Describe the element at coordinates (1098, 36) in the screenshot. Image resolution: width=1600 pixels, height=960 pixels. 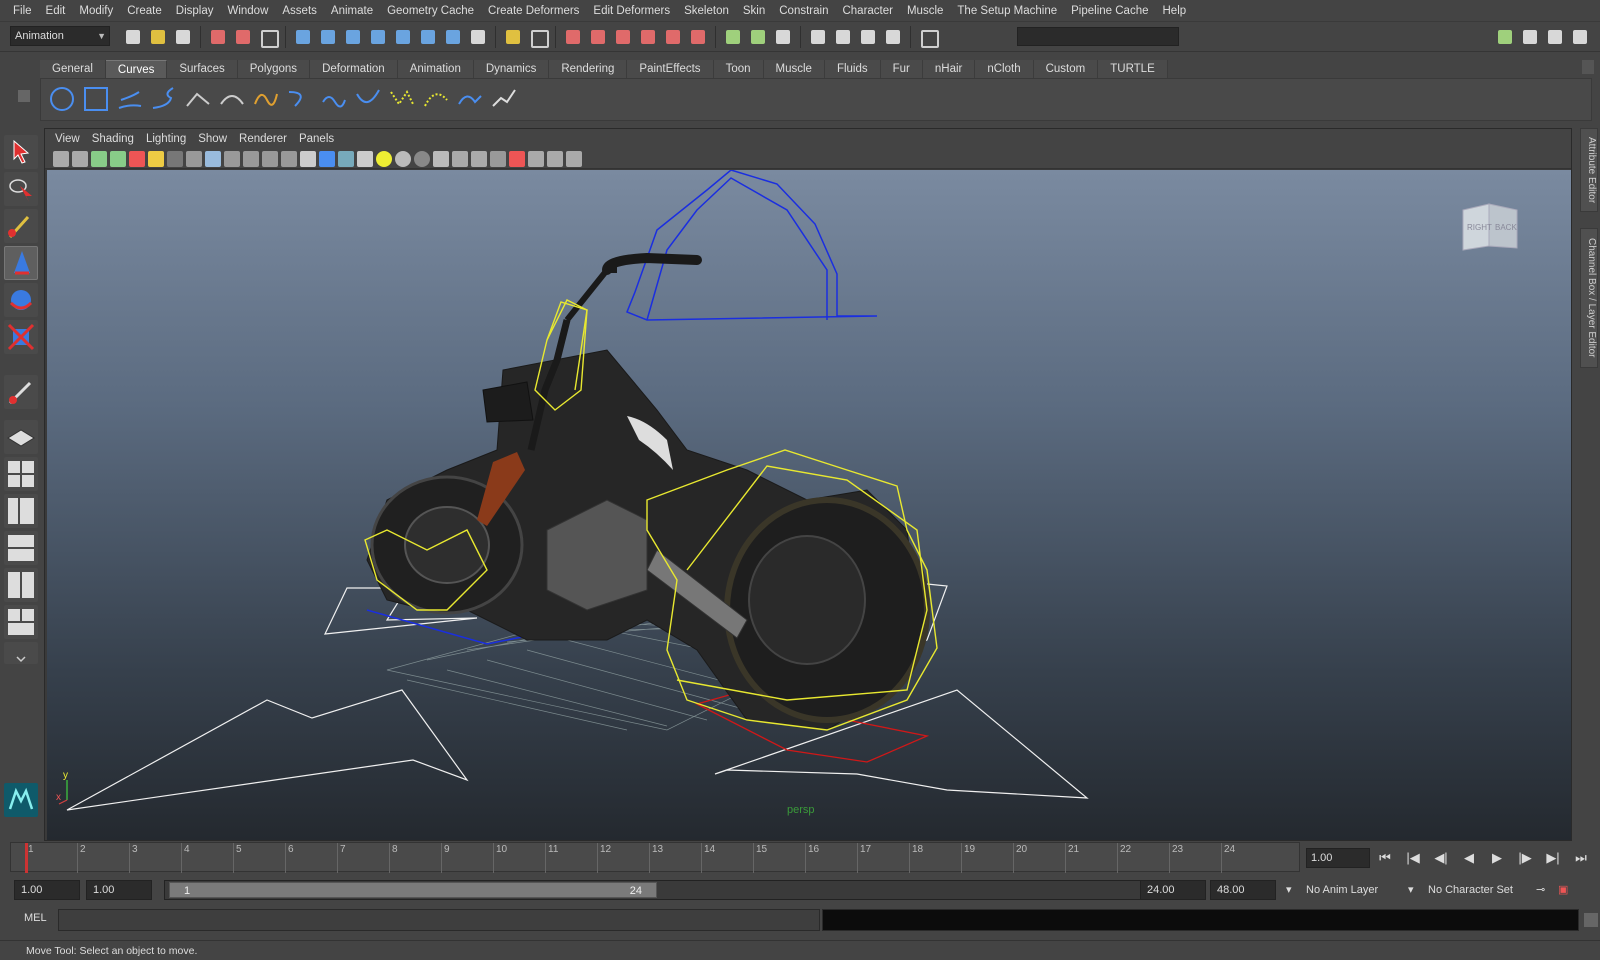
I see `quick-rename-input` at that location.